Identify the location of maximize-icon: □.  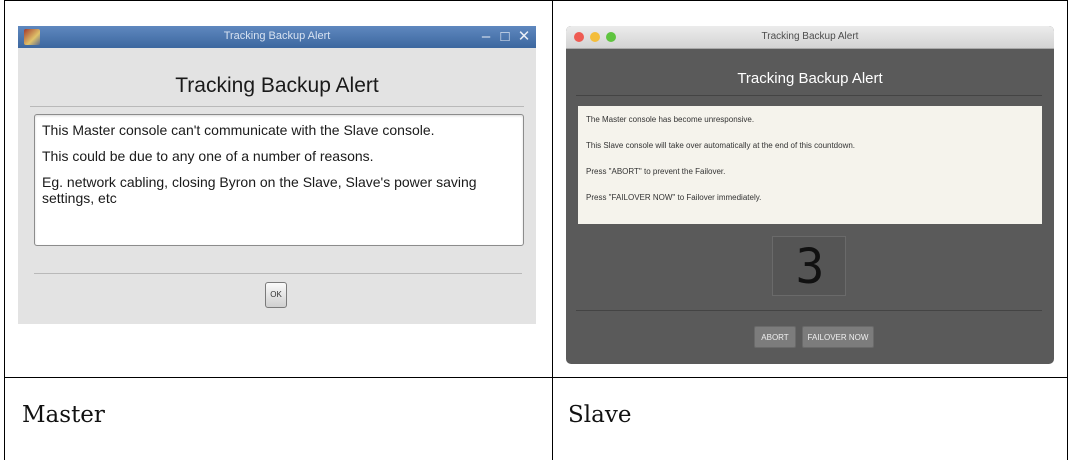
(505, 37).